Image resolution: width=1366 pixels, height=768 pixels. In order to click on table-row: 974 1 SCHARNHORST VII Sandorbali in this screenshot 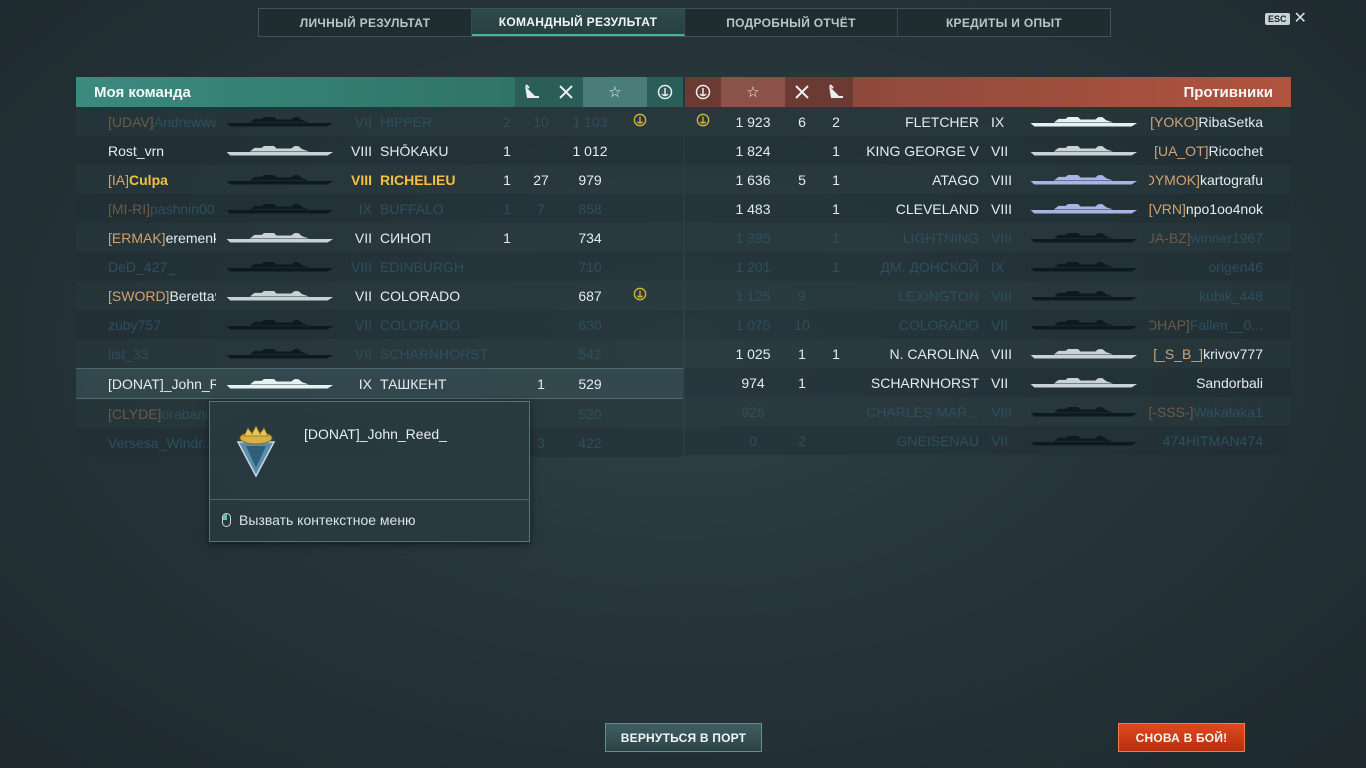, I will do `click(988, 382)`.